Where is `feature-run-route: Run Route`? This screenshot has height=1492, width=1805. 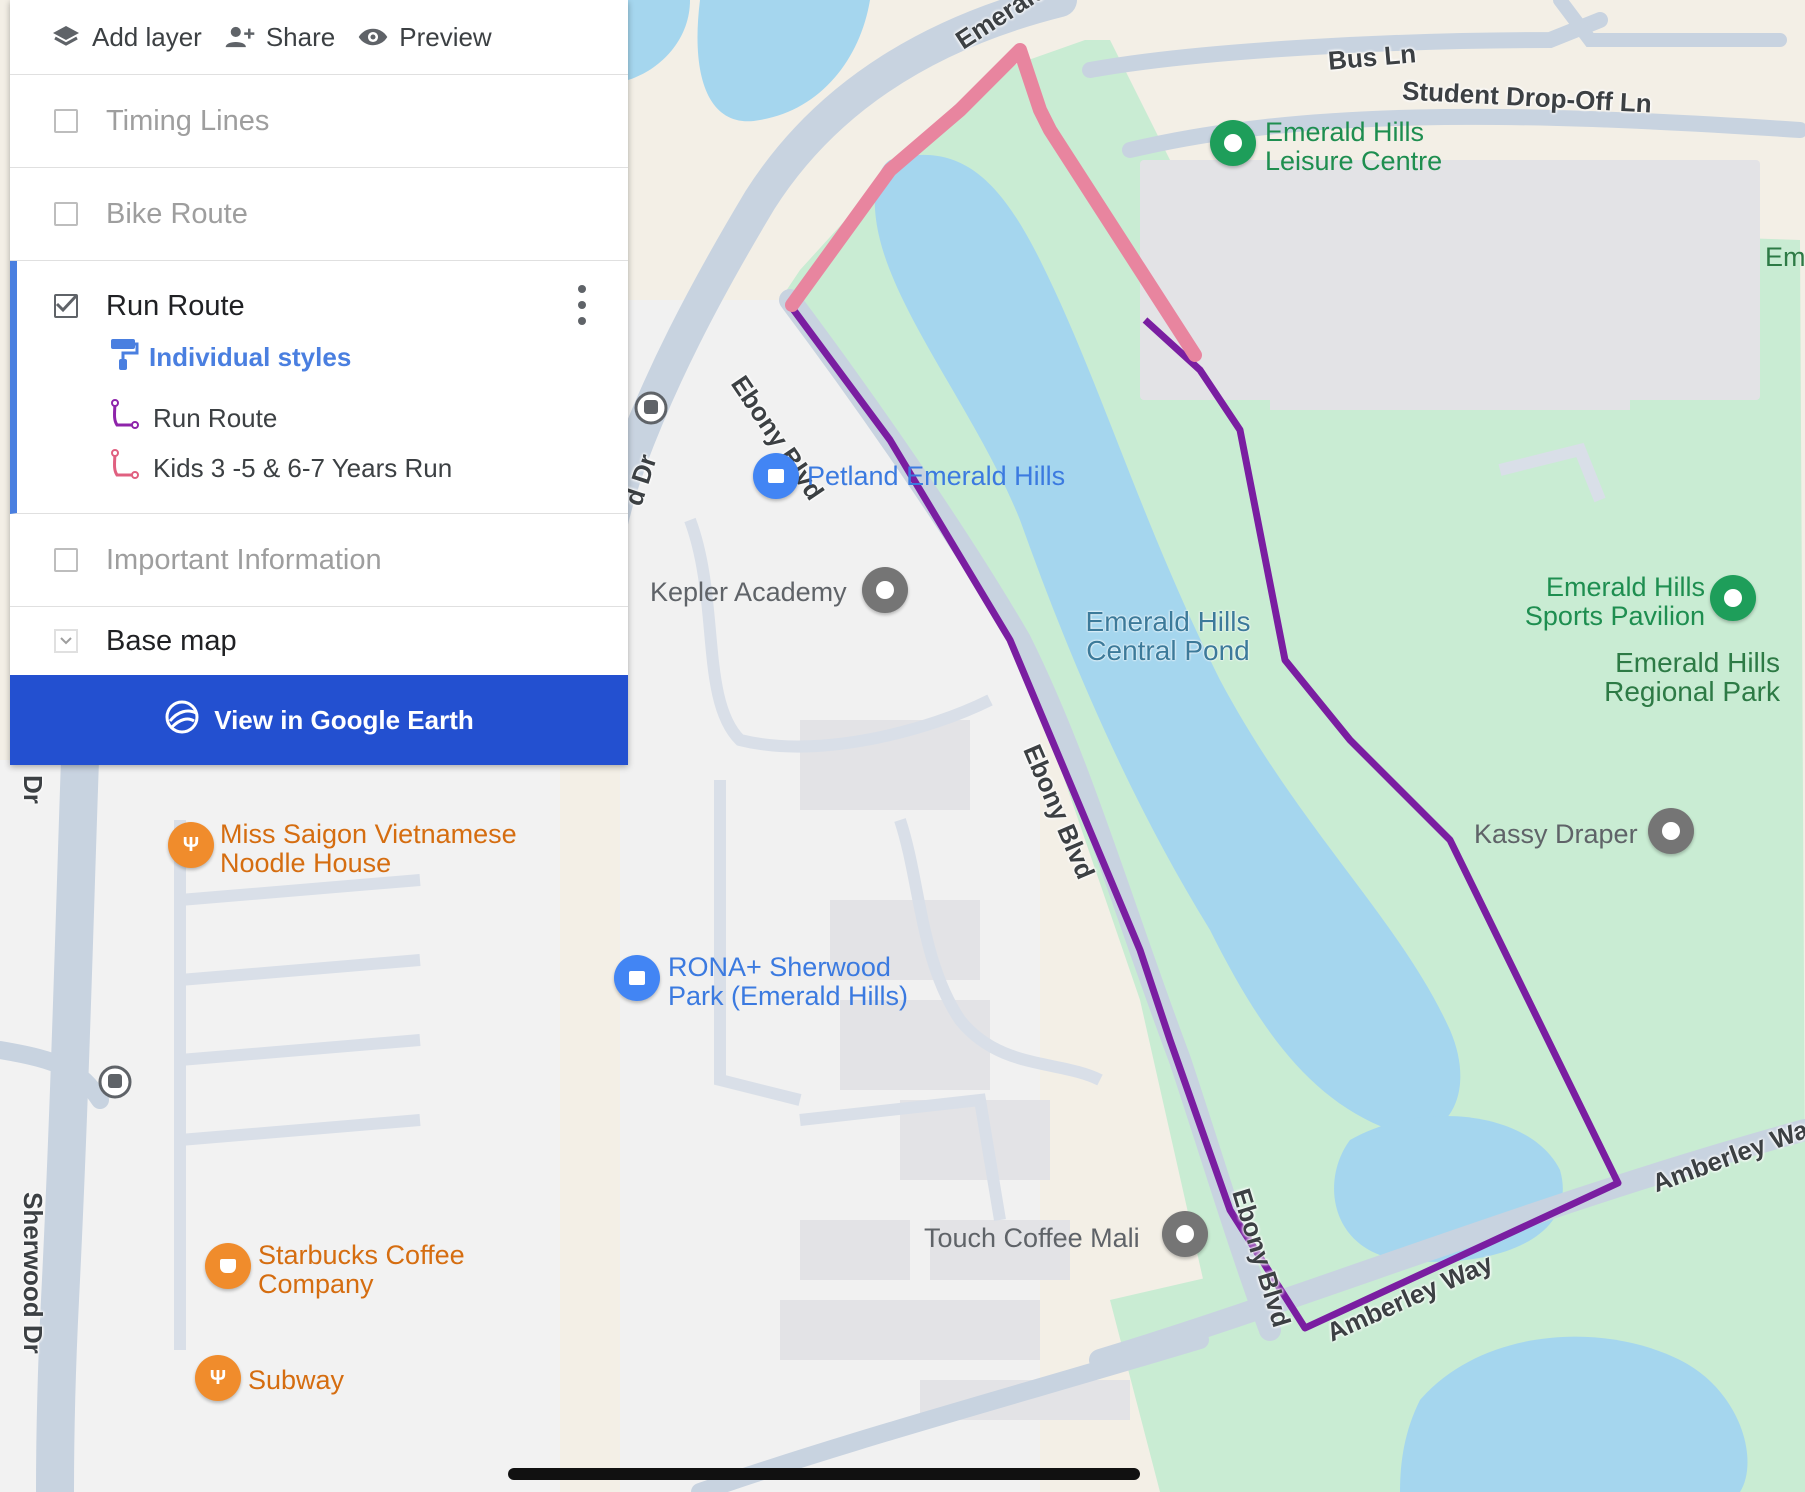 feature-run-route: Run Route is located at coordinates (322, 418).